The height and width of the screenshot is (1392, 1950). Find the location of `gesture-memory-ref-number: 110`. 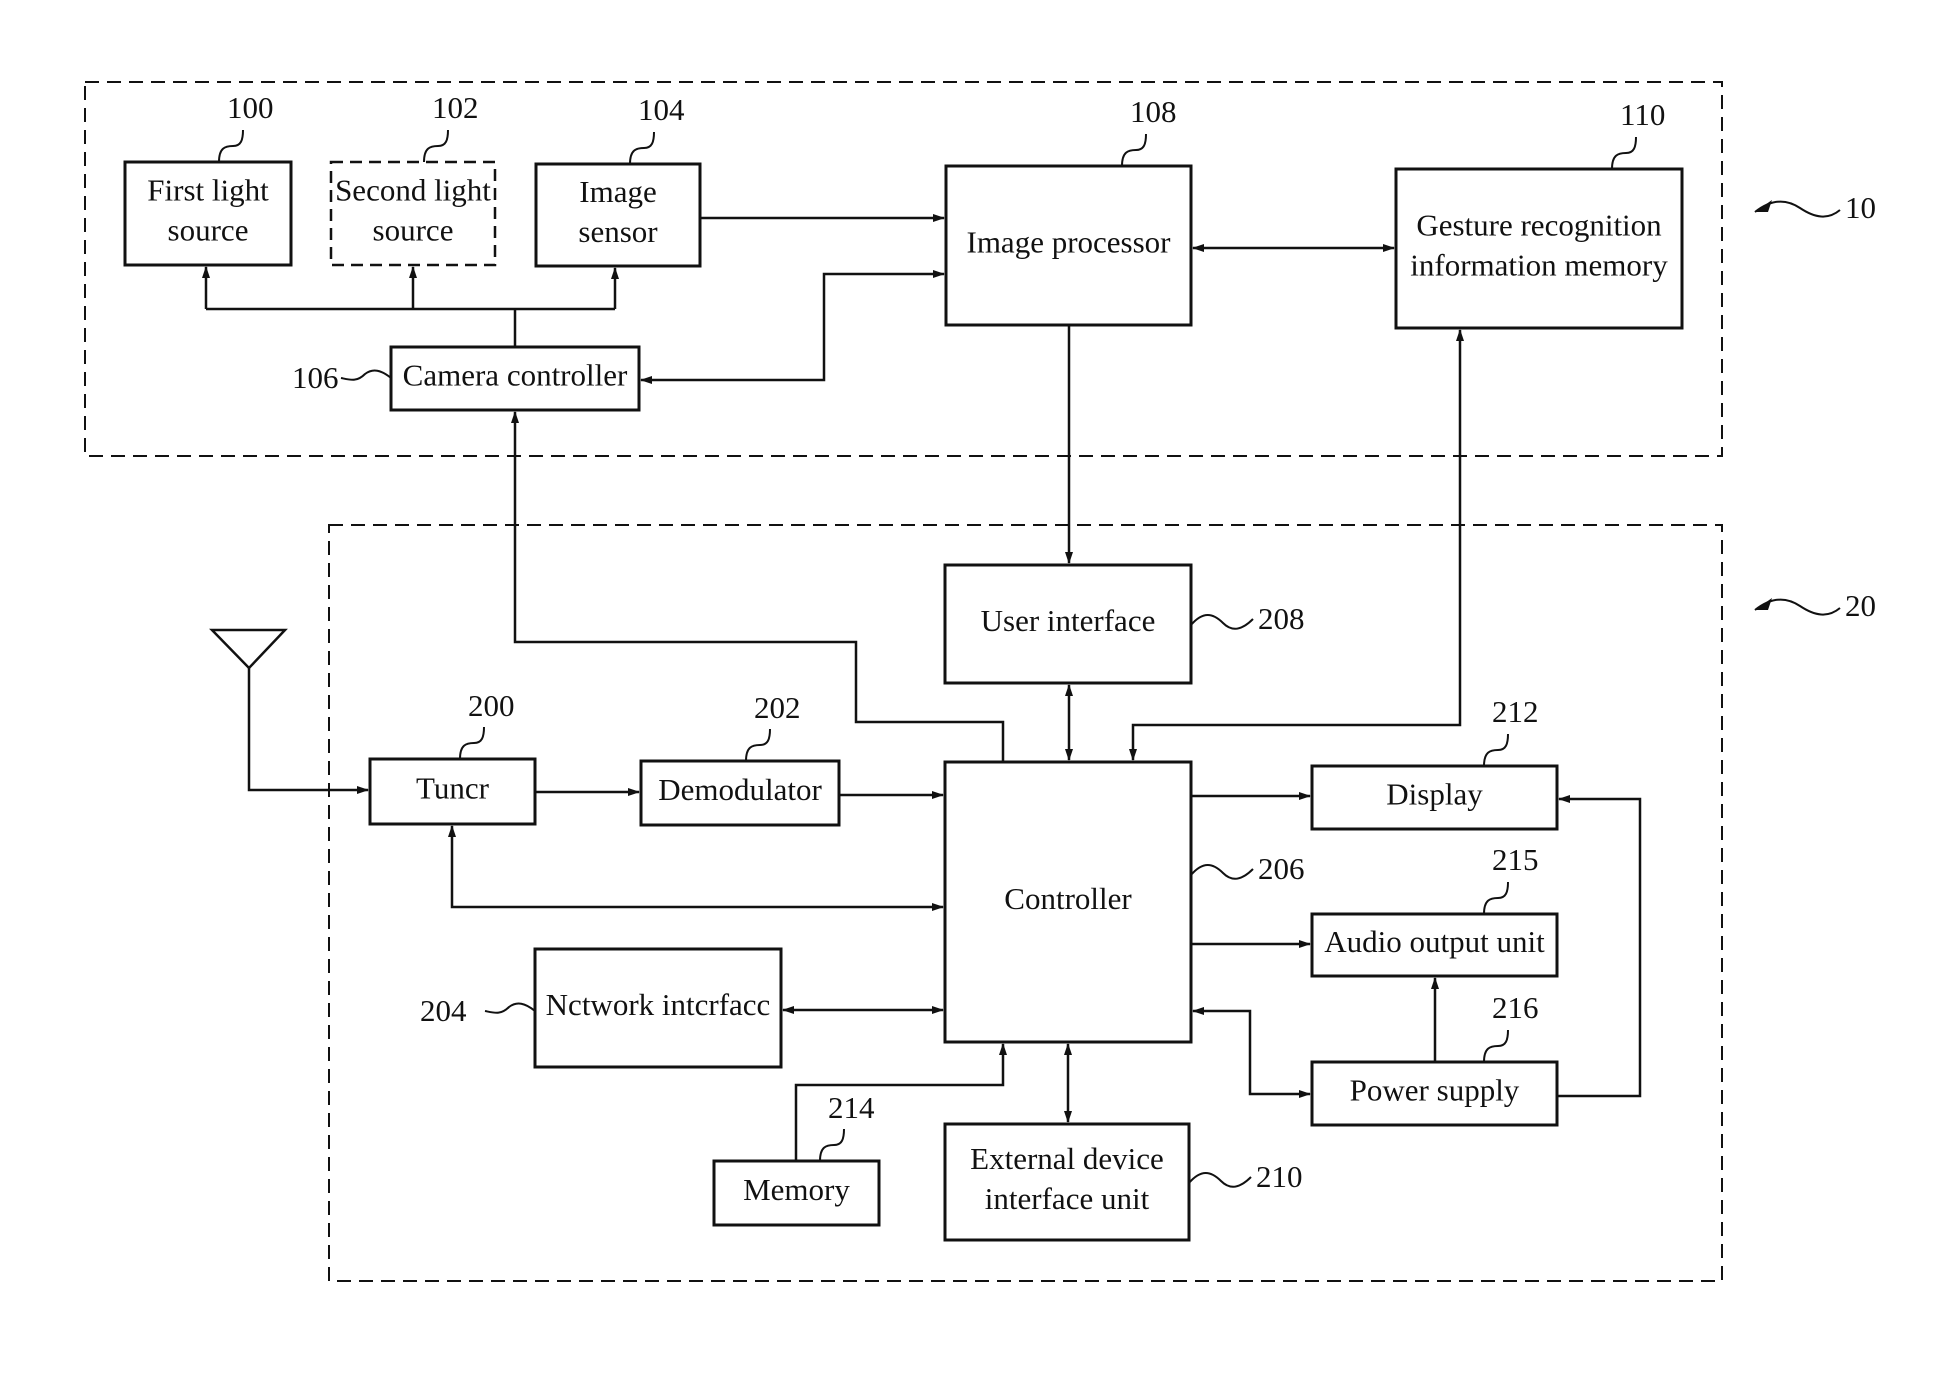

gesture-memory-ref-number: 110 is located at coordinates (1642, 114).